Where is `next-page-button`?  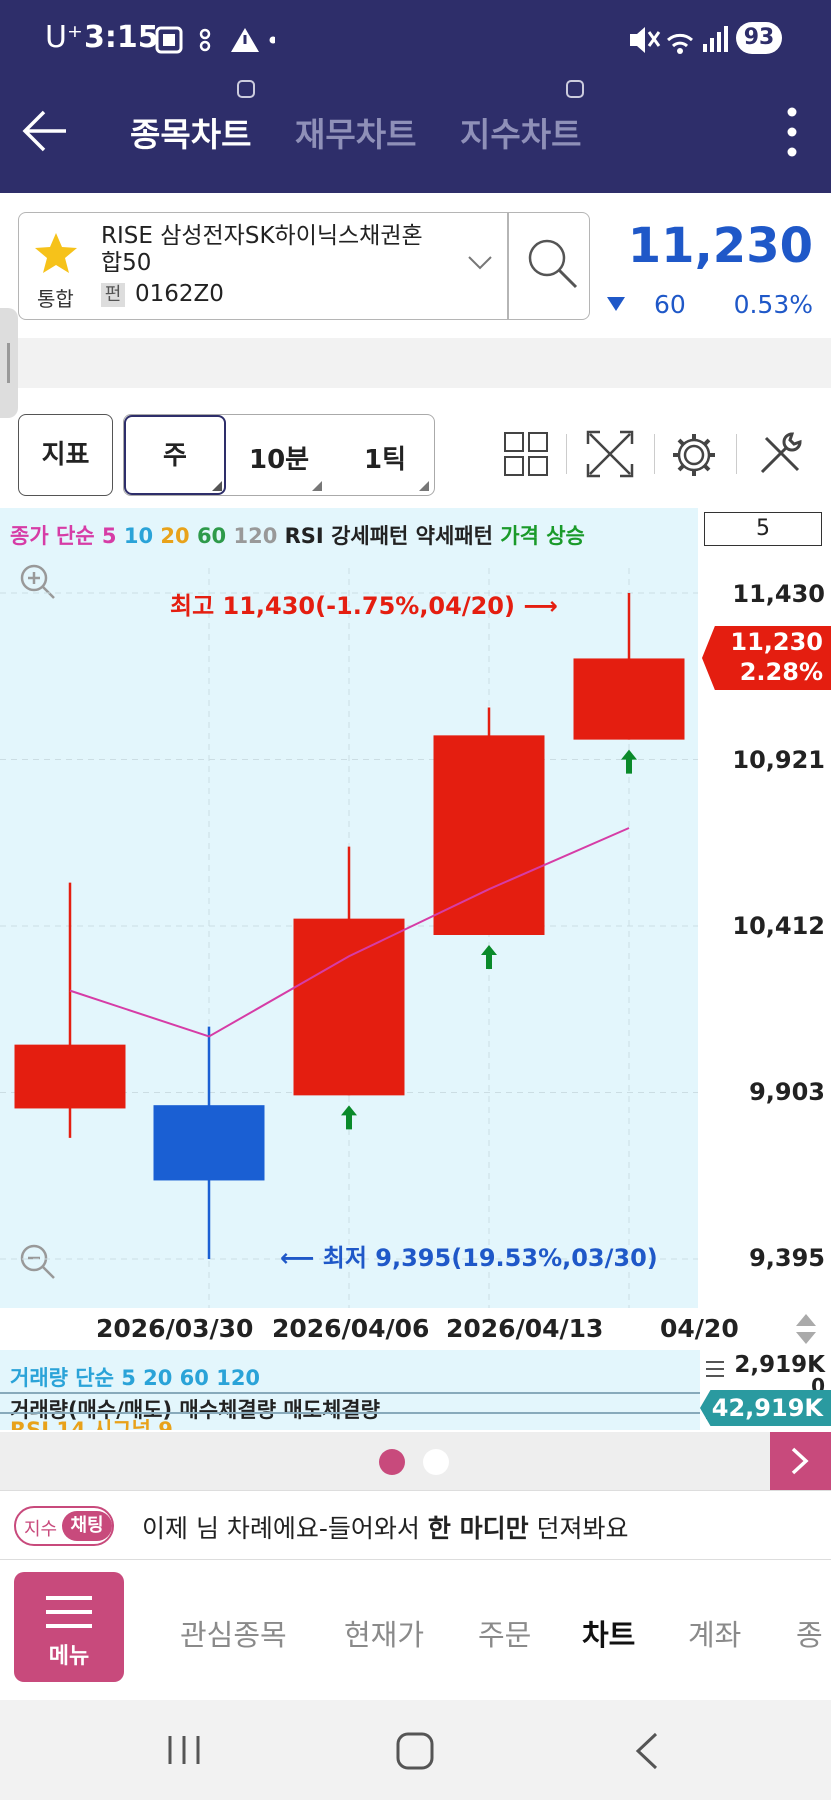 next-page-button is located at coordinates (800, 1461).